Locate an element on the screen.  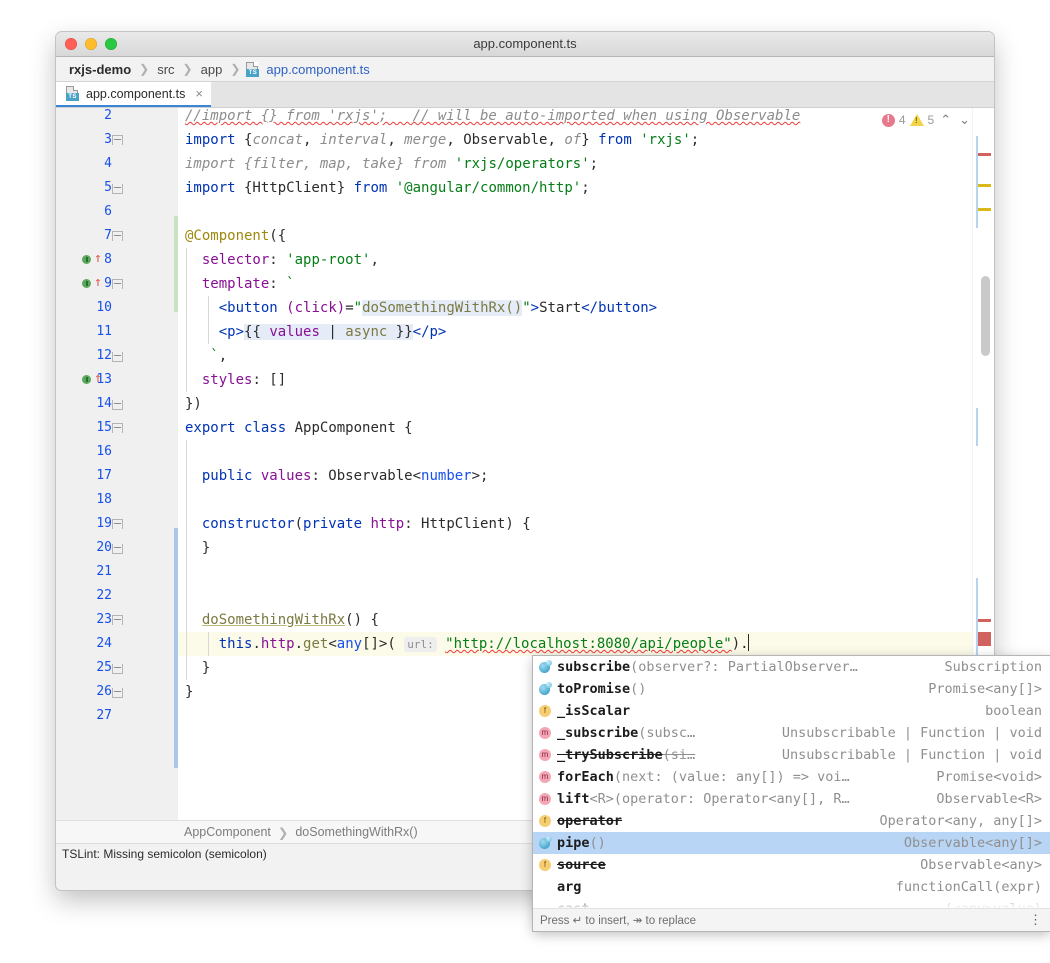
gutter-line: 14 is located at coordinates (117, 404).